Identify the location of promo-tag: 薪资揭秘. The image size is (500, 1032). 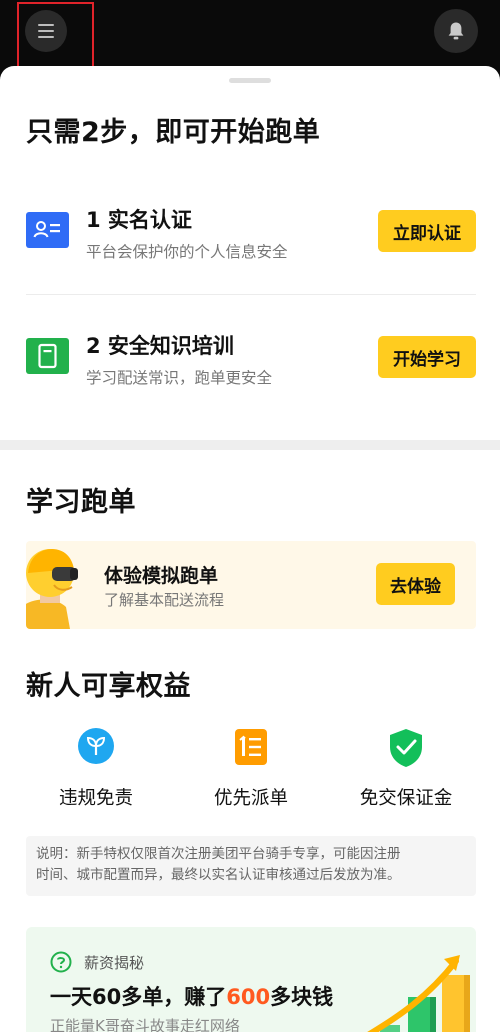
(114, 963).